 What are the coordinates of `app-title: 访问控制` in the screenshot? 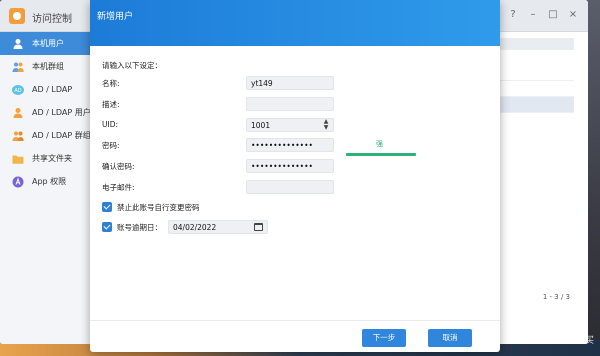 It's located at (52, 19).